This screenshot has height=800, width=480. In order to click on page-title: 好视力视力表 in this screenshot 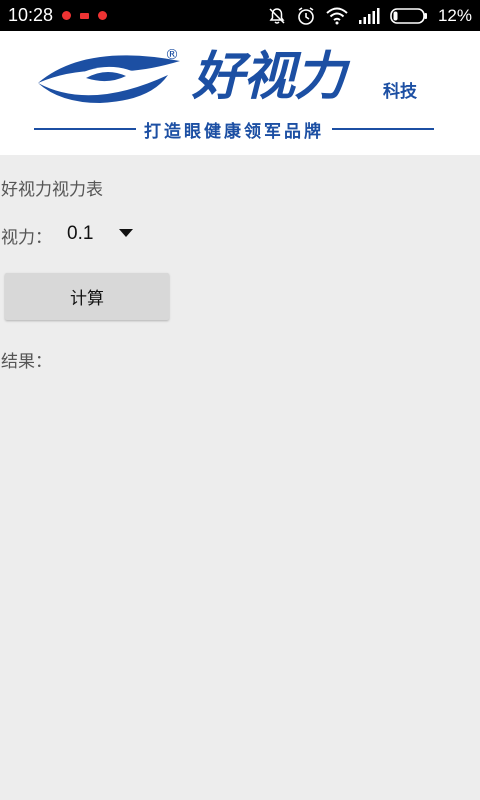, I will do `click(52, 190)`.